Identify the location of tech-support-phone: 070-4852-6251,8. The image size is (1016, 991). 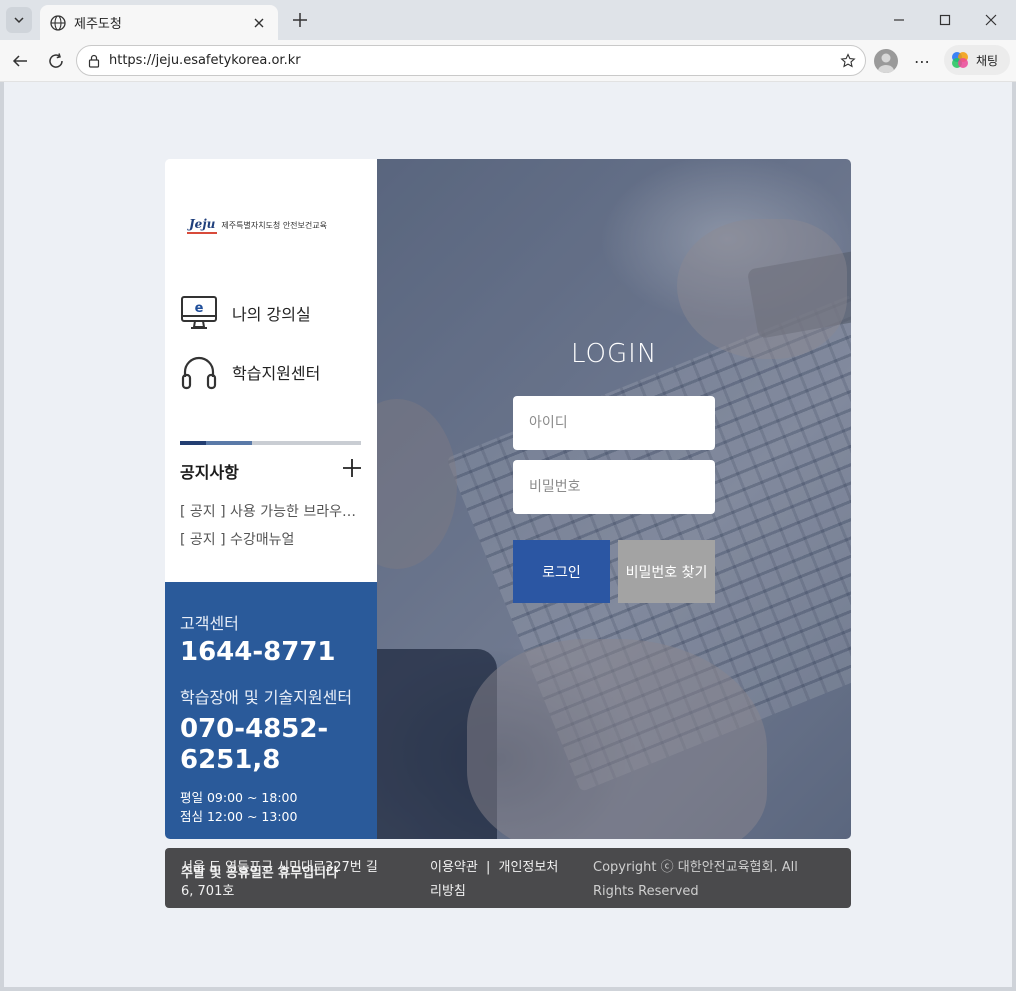
(254, 744).